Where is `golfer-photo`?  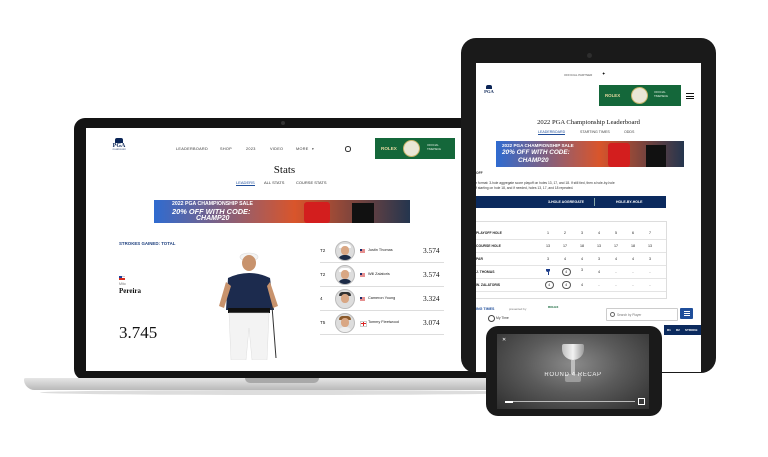 golfer-photo is located at coordinates (248, 306).